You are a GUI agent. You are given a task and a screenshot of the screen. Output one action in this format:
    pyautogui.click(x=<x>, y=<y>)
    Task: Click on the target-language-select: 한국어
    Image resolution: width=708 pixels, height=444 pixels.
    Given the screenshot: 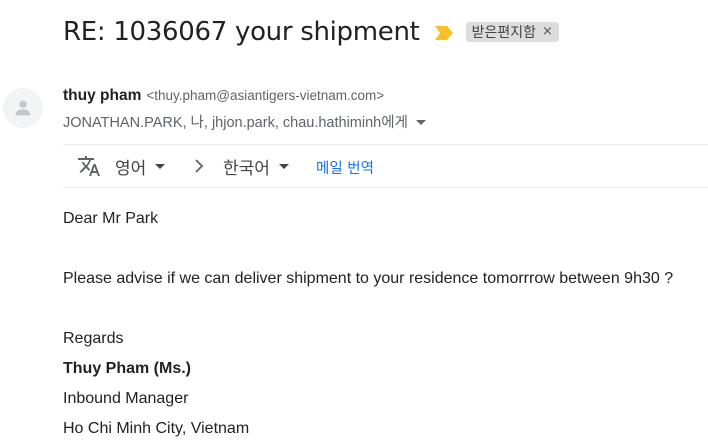 What is the action you would take?
    pyautogui.click(x=256, y=166)
    